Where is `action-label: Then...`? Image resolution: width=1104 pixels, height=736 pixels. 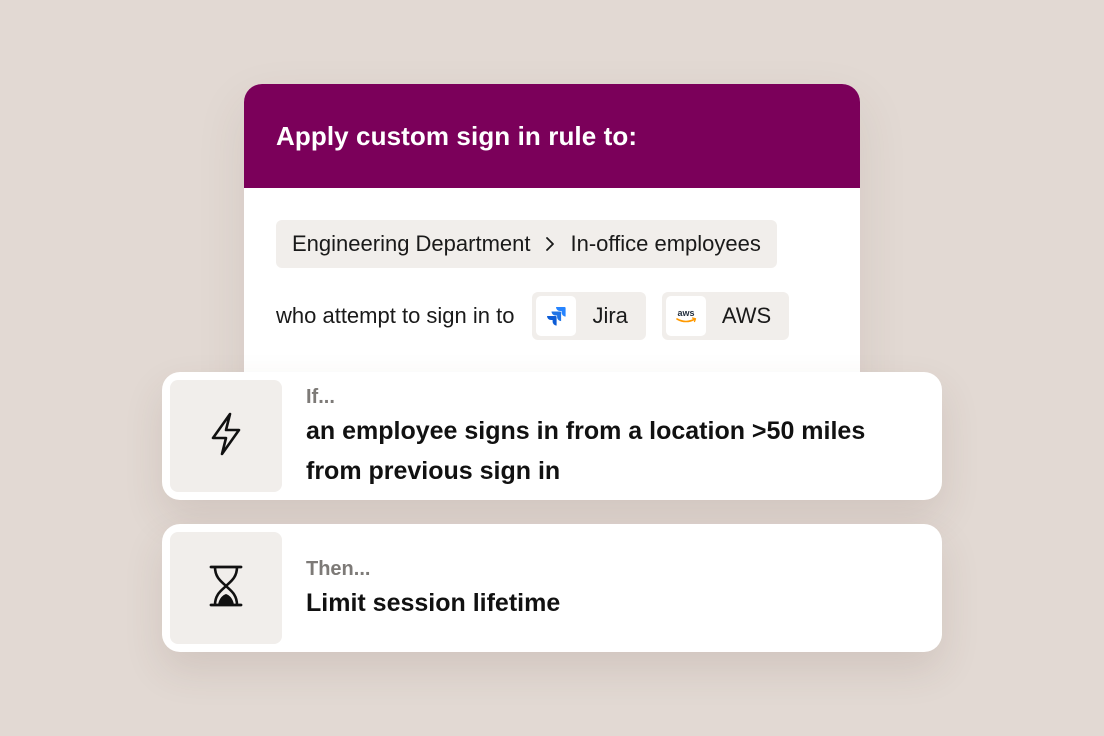 action-label: Then... is located at coordinates (338, 569).